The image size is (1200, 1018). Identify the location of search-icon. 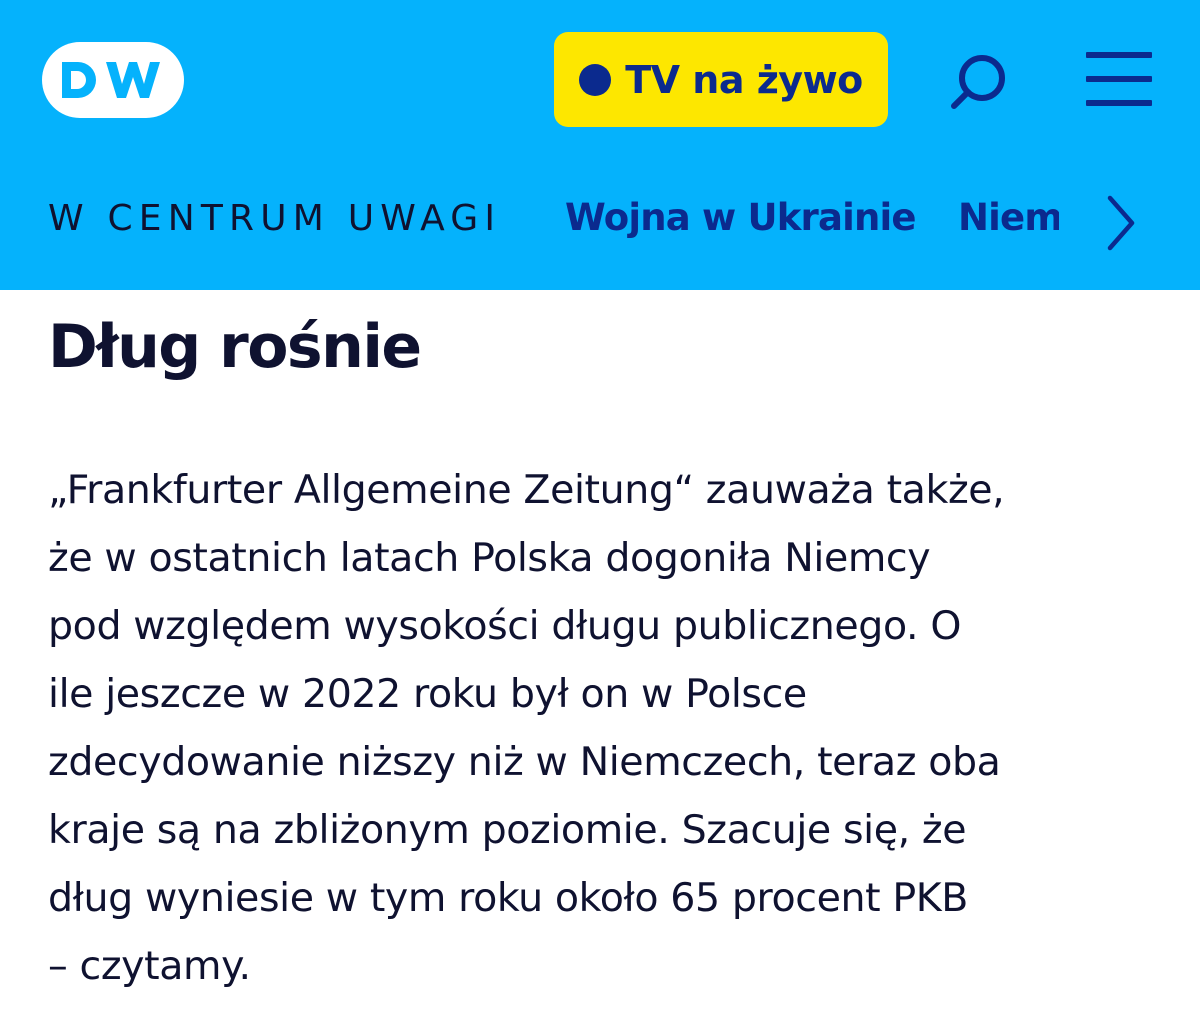
(978, 82).